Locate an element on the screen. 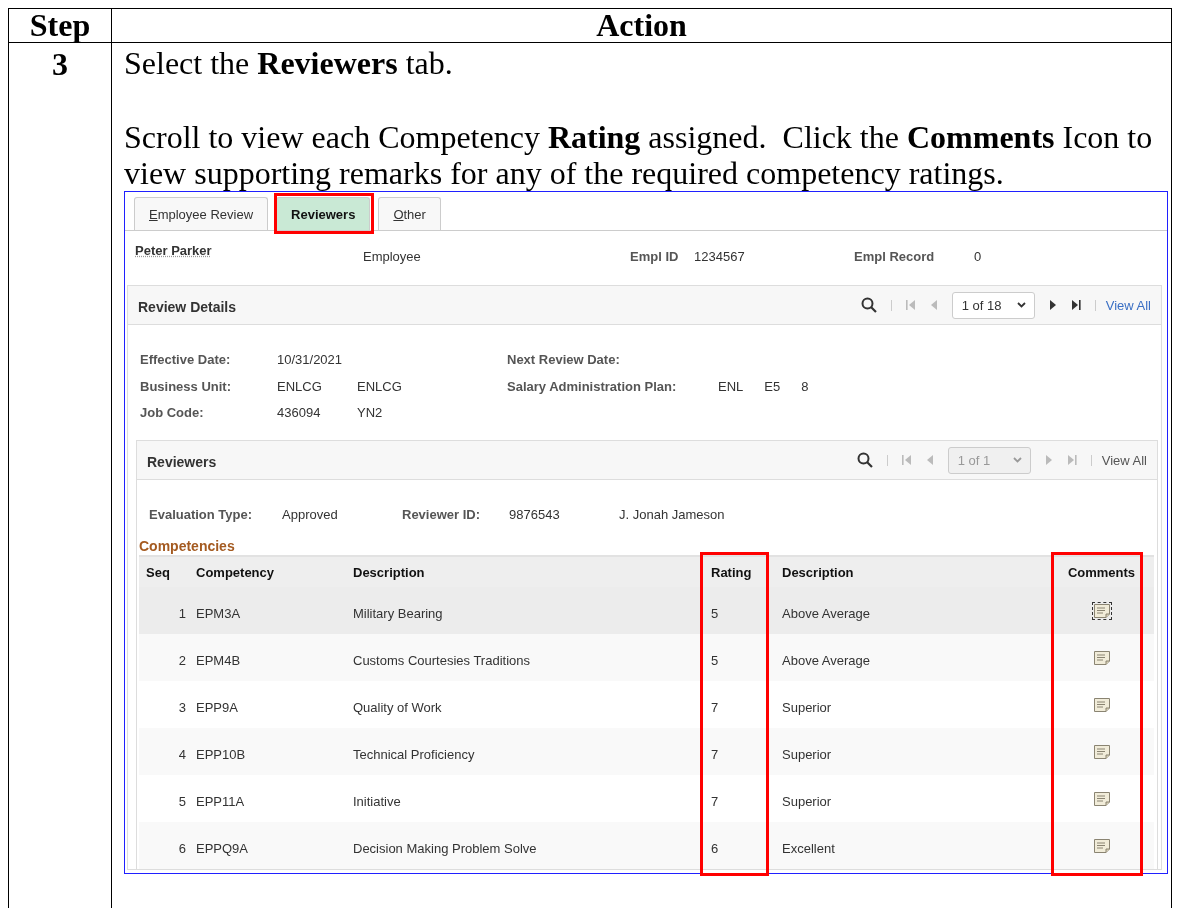 The image size is (1180, 908). field-label: Next Review Date: is located at coordinates (563, 359).